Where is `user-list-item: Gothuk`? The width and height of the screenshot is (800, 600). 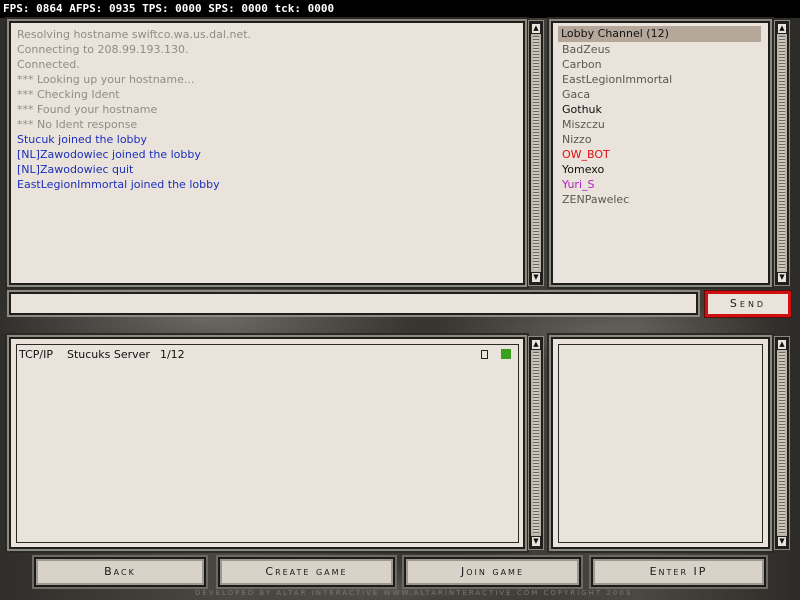
user-list-item: Gothuk is located at coordinates (617, 109).